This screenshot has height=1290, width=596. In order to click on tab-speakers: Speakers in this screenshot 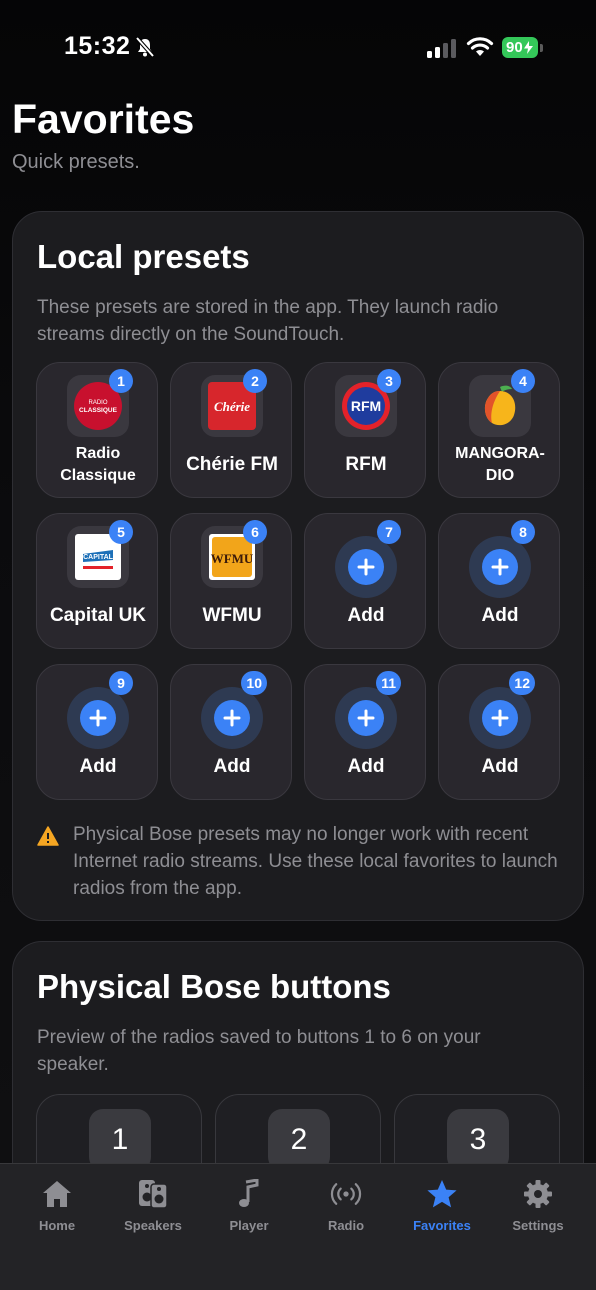, I will do `click(153, 1204)`.